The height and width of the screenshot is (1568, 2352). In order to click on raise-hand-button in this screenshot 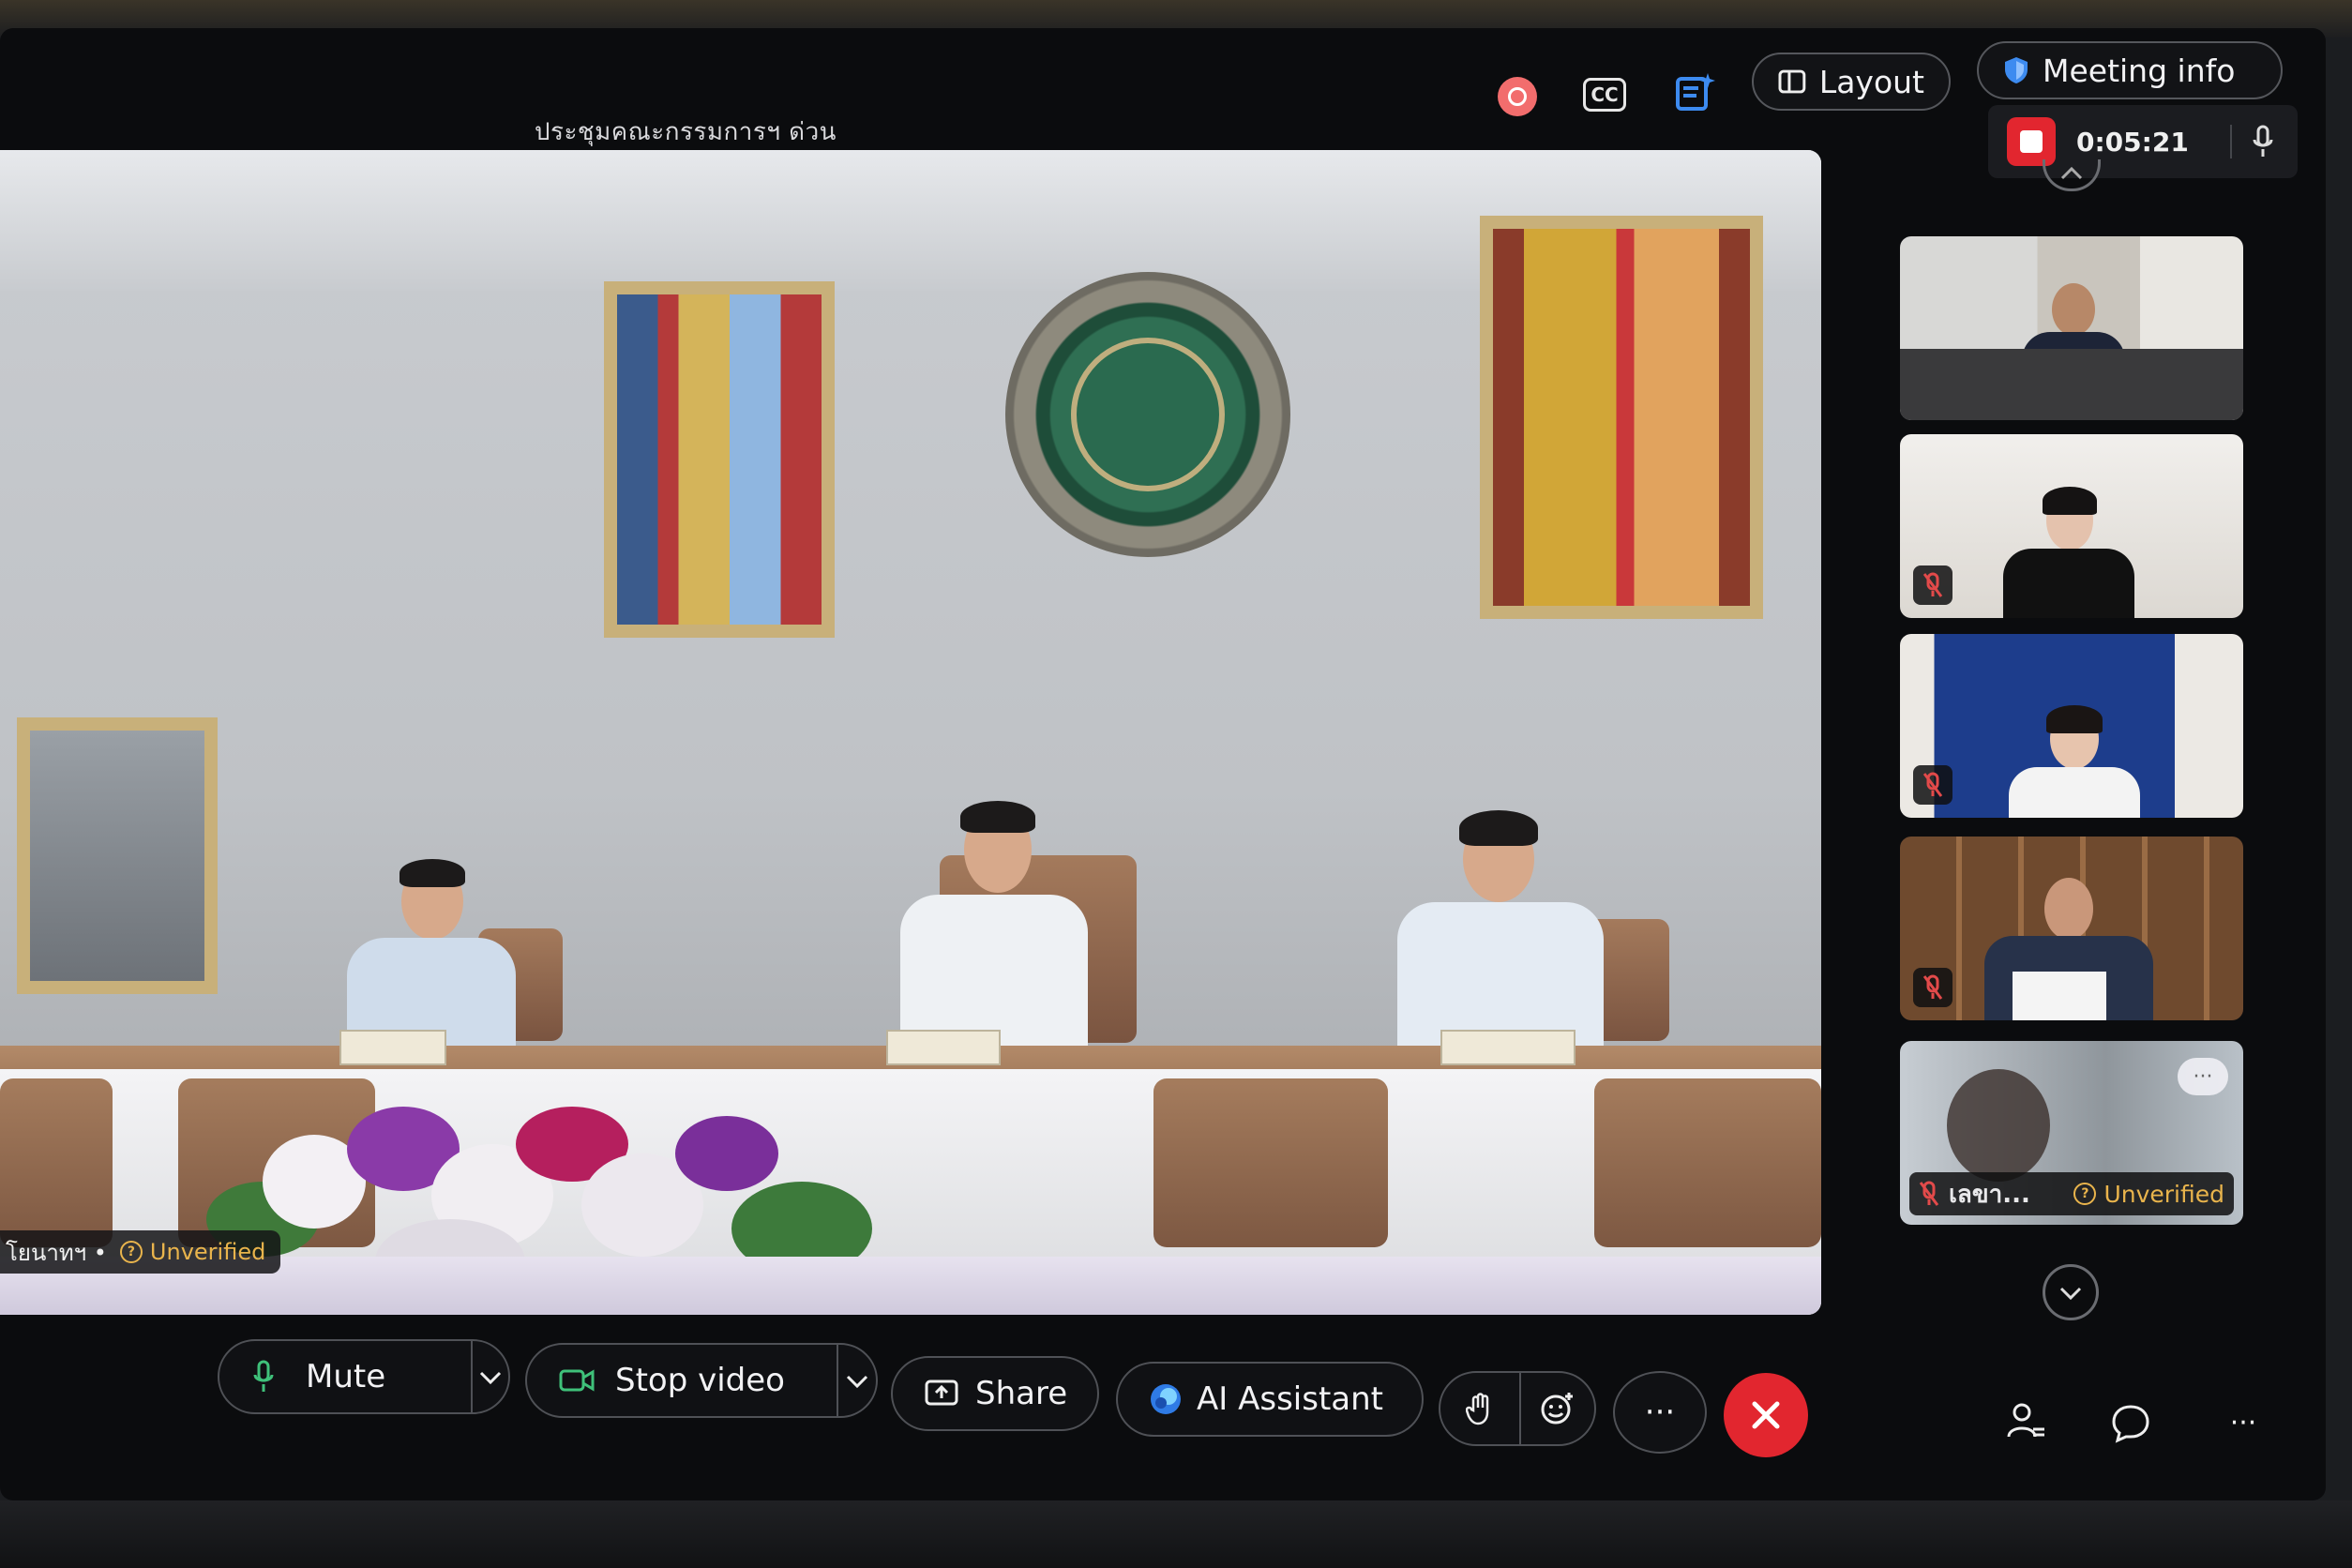, I will do `click(1479, 1408)`.